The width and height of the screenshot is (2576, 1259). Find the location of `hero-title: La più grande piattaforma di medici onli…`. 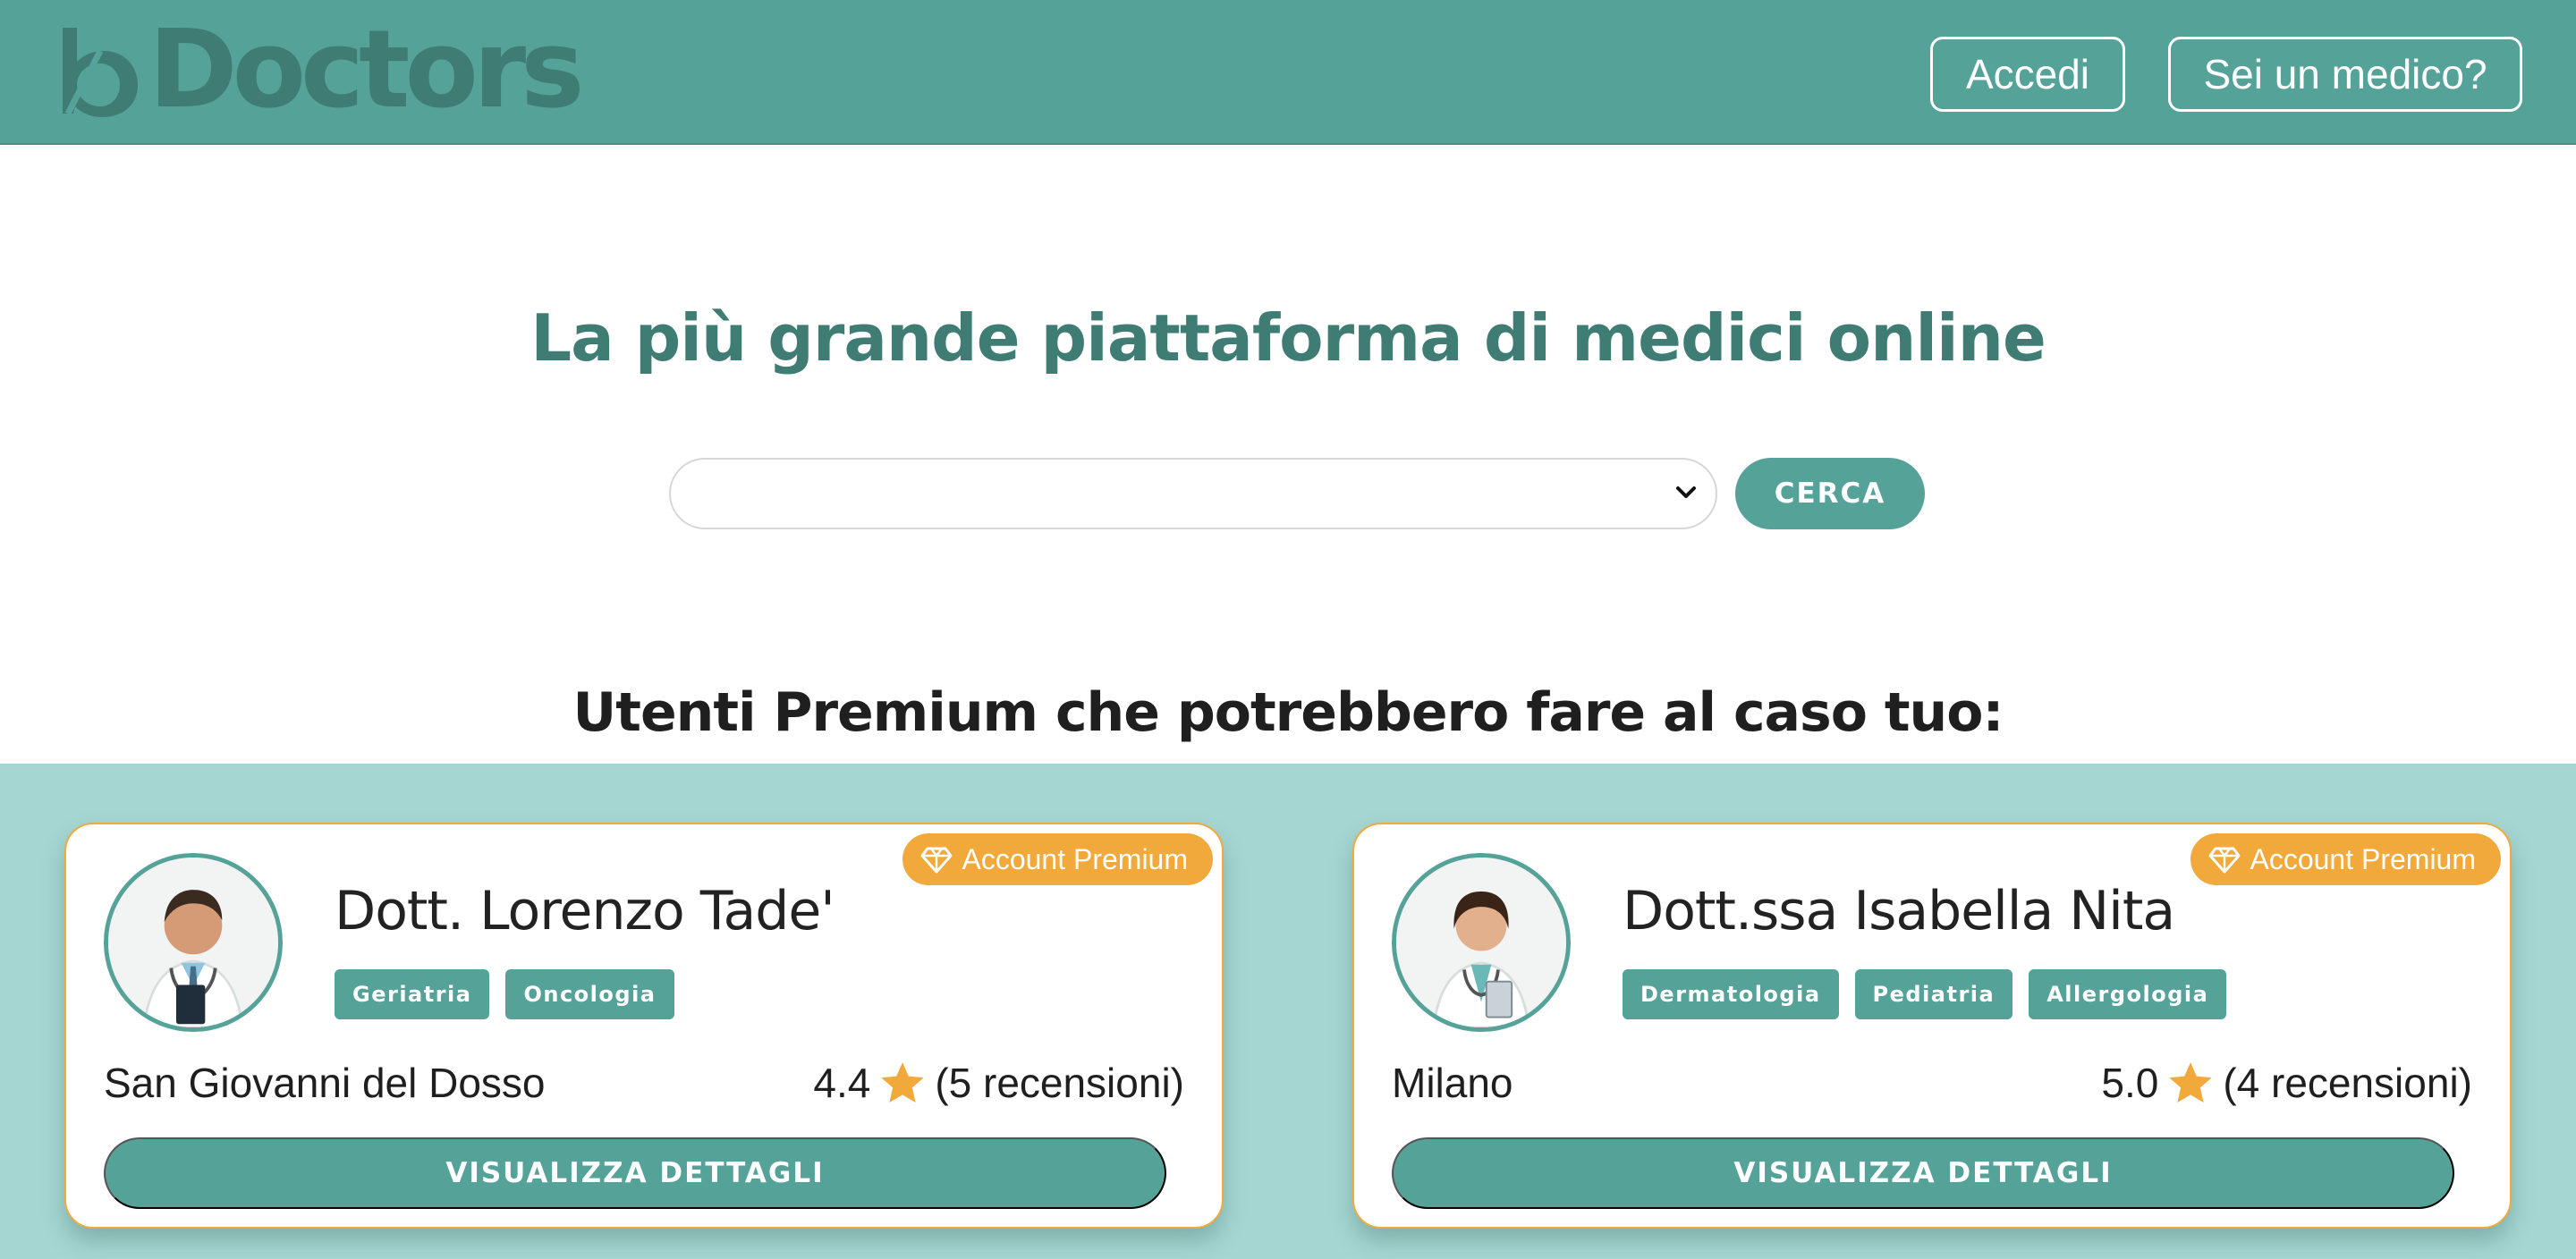

hero-title: La più grande piattaforma di medici onli… is located at coordinates (1288, 338).